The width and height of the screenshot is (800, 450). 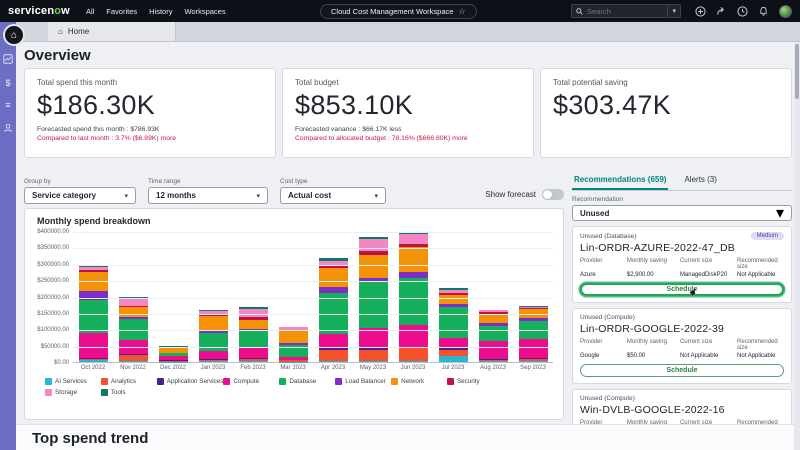 I want to click on x-tick-label: Dec 2022, so click(x=173, y=368).